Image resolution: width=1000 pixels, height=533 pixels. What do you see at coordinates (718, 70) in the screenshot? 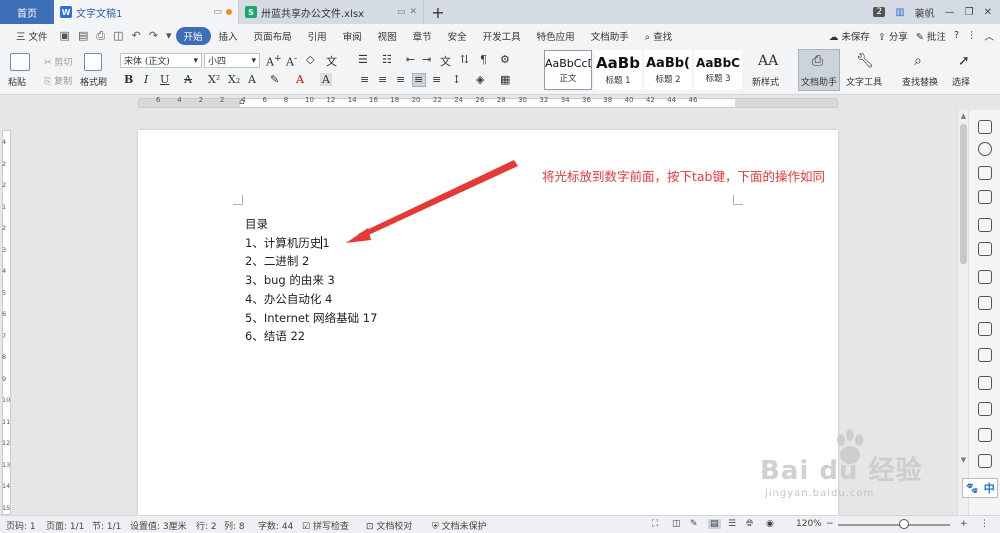
I see `style-heading-3: AaBbC 标题 3` at bounding box center [718, 70].